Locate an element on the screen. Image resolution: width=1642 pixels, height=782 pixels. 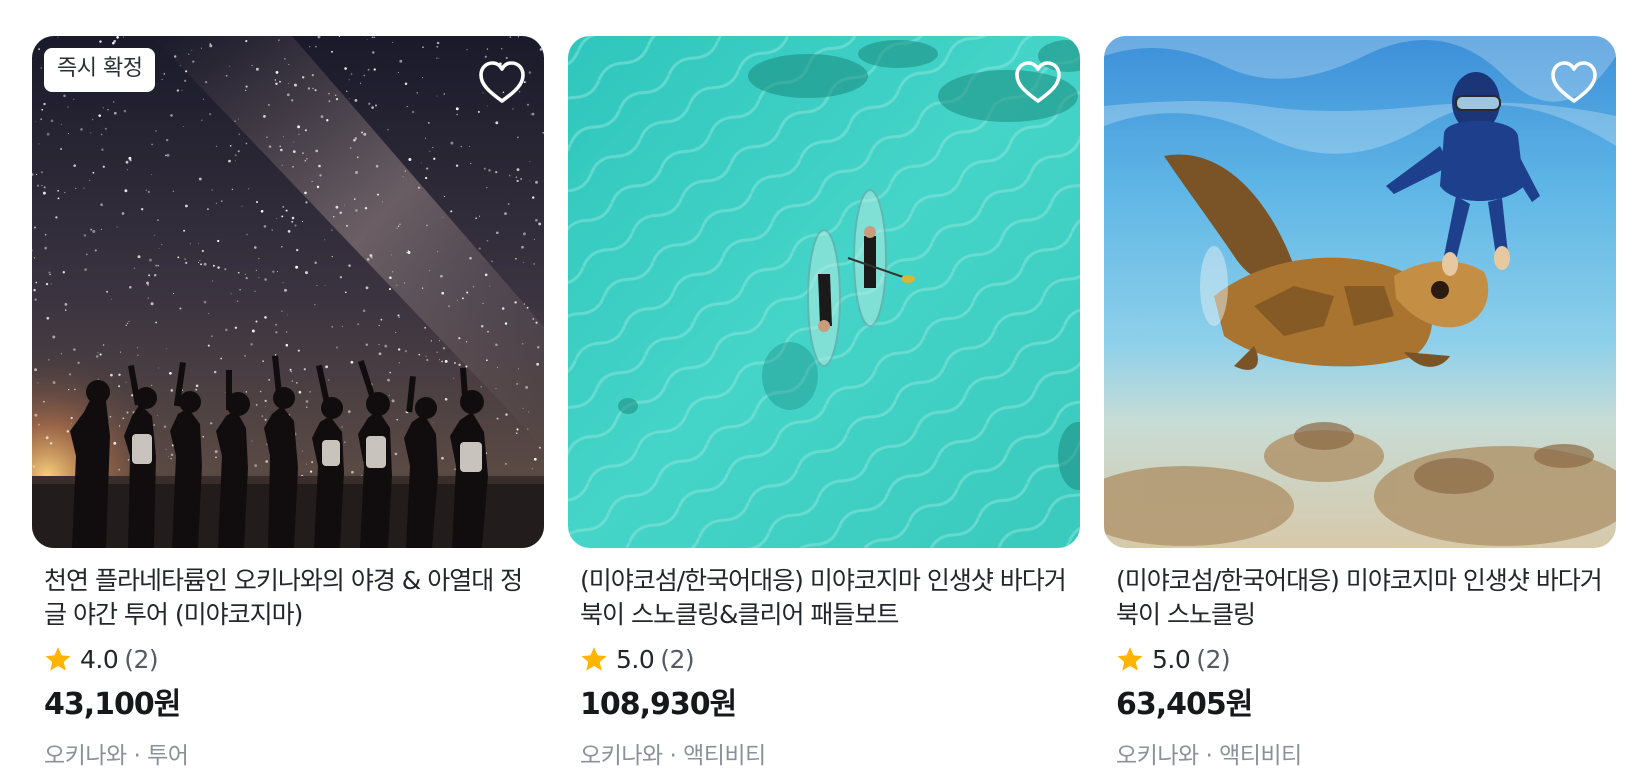
product-rating: 4.0 (2) is located at coordinates (288, 659).